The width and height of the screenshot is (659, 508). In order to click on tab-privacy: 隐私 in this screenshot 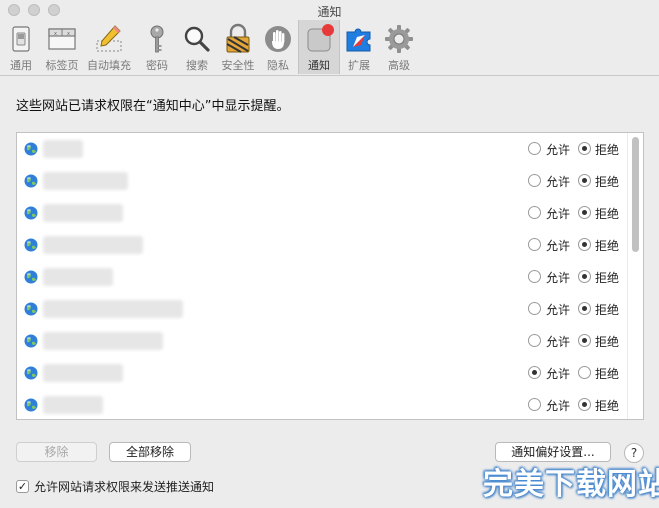, I will do `click(278, 47)`.